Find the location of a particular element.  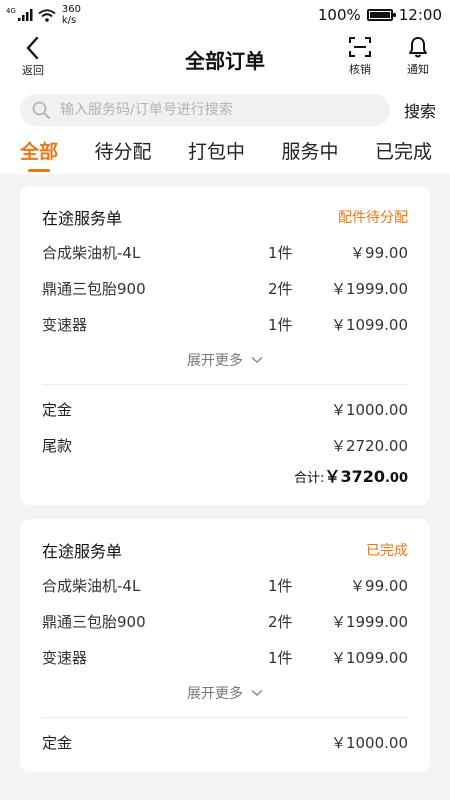

battery-icon is located at coordinates (381, 15).